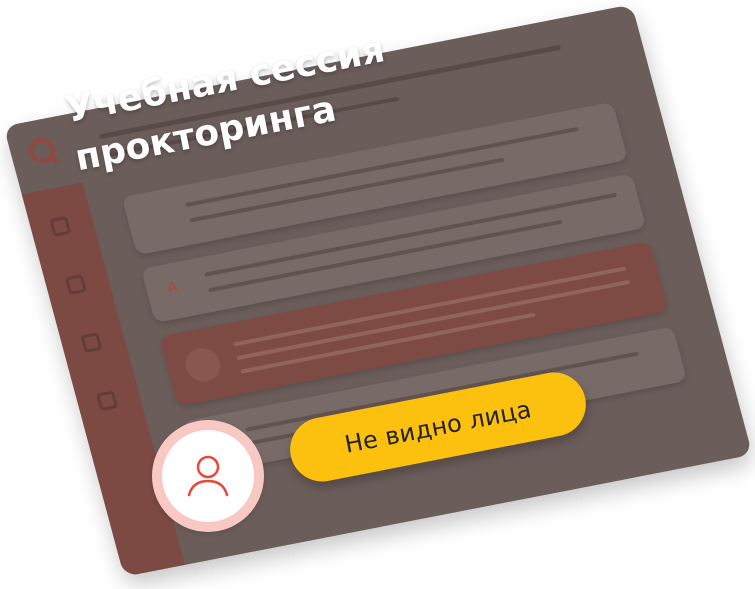 The image size is (755, 589). What do you see at coordinates (172, 287) in the screenshot?
I see `alert-letter-icon: A` at bounding box center [172, 287].